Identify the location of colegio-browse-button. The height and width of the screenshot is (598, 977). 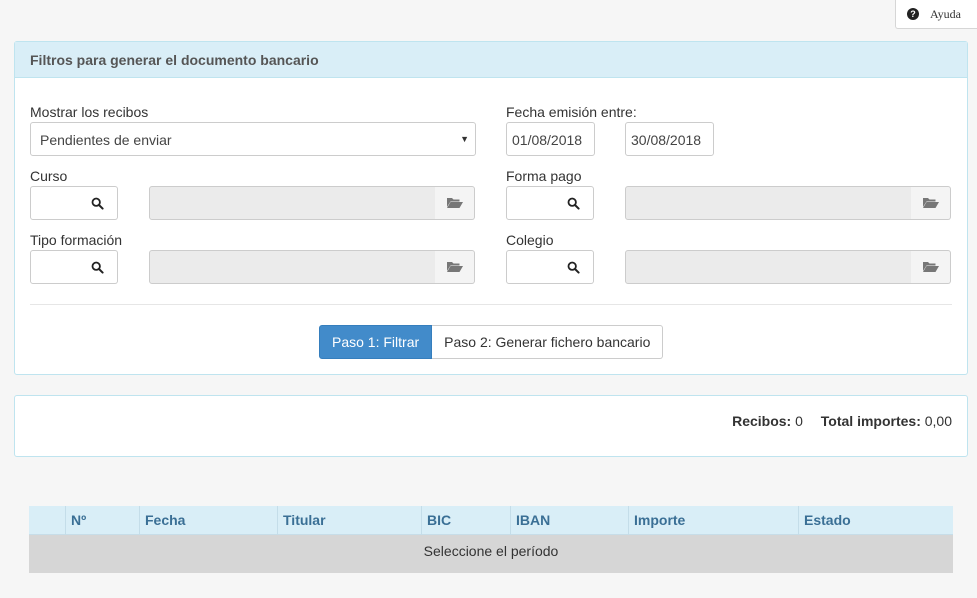
(931, 267).